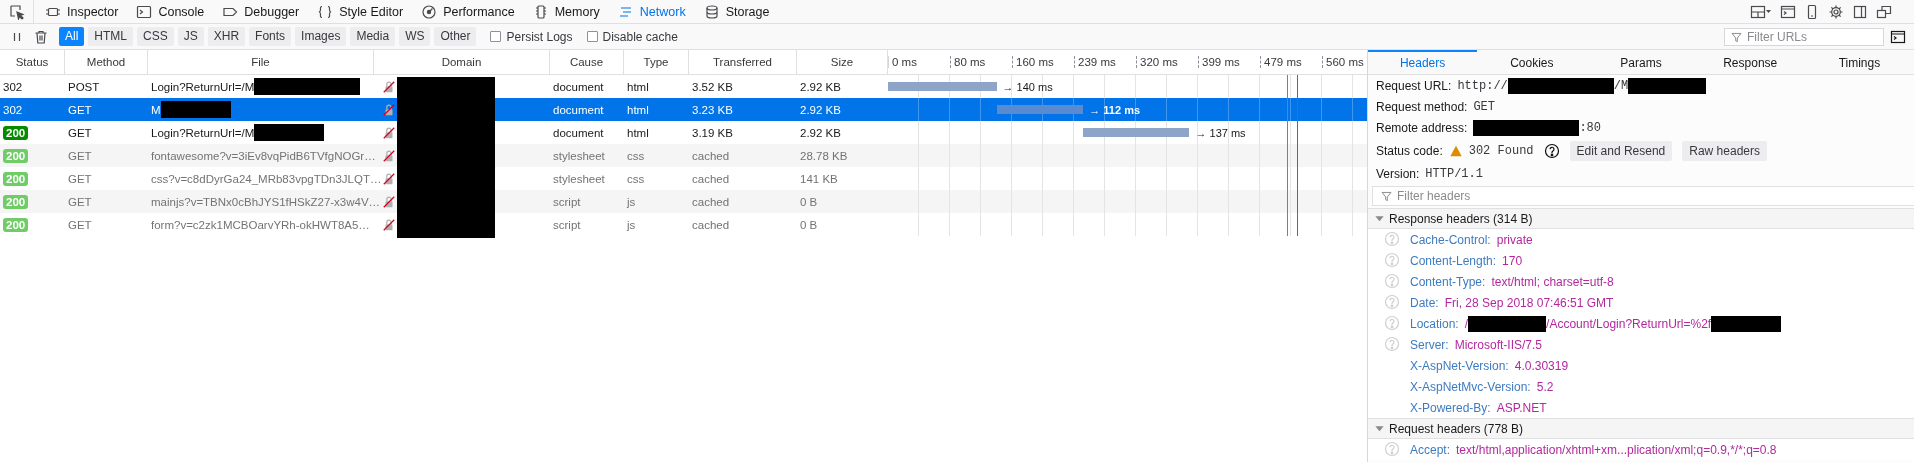 Image resolution: width=1914 pixels, height=462 pixels. What do you see at coordinates (640, 36) in the screenshot?
I see `checkbox-label: Disable cache` at bounding box center [640, 36].